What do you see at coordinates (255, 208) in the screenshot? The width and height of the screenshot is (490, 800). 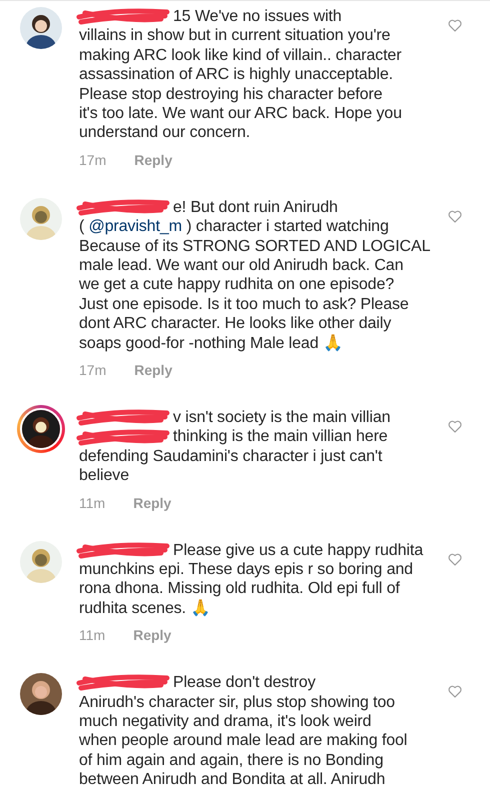 I see `comment-text: e! But dont ruin Anirudh` at bounding box center [255, 208].